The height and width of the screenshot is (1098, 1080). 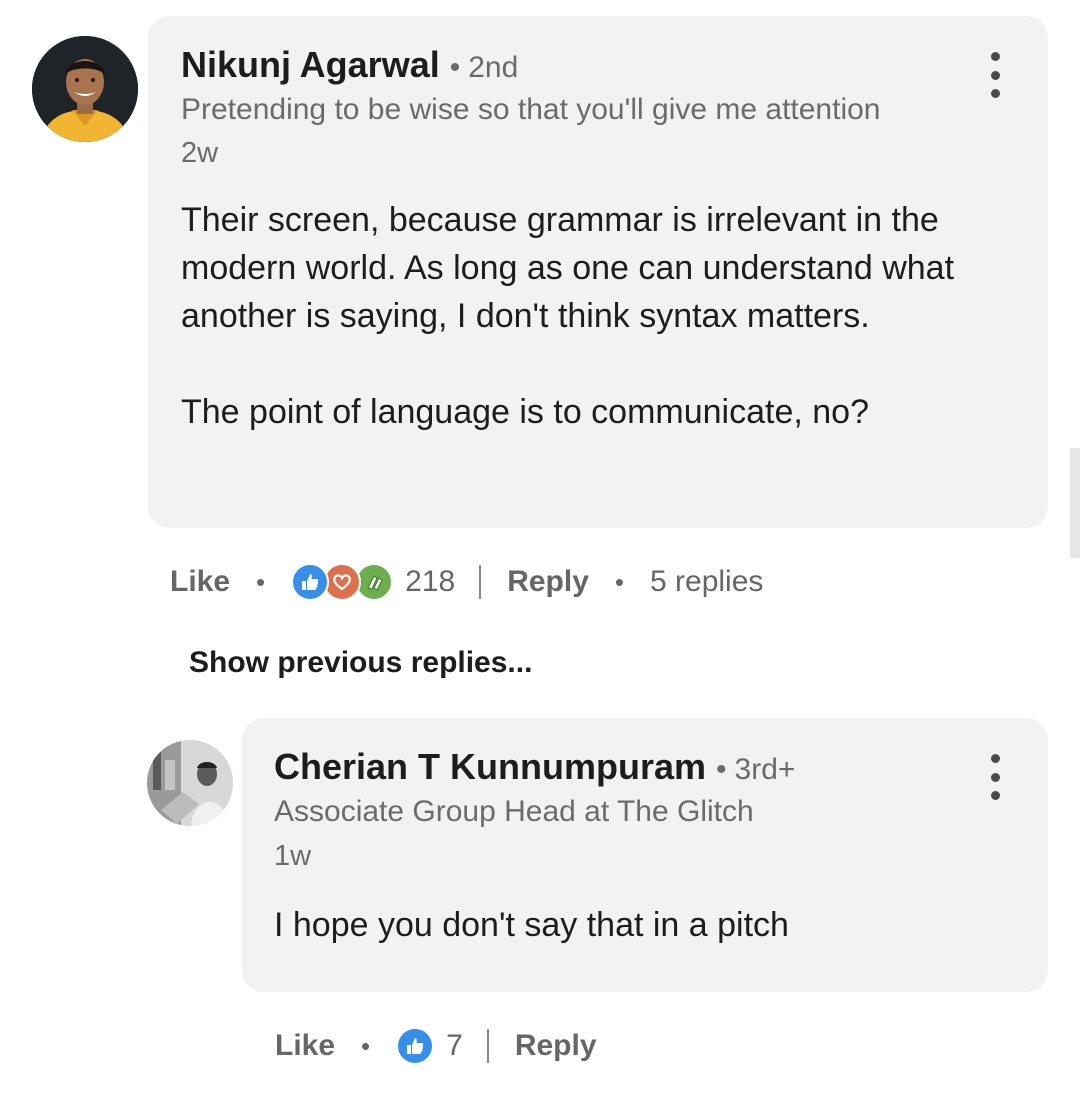 What do you see at coordinates (493, 67) in the screenshot?
I see `connection-degree: 2nd` at bounding box center [493, 67].